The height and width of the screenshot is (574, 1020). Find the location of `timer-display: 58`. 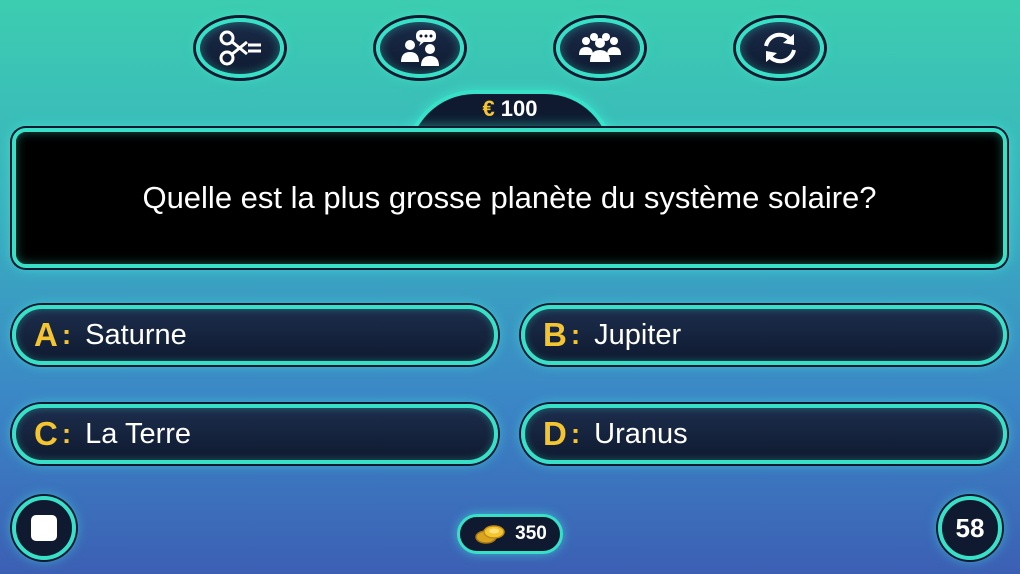

timer-display: 58 is located at coordinates (970, 528).